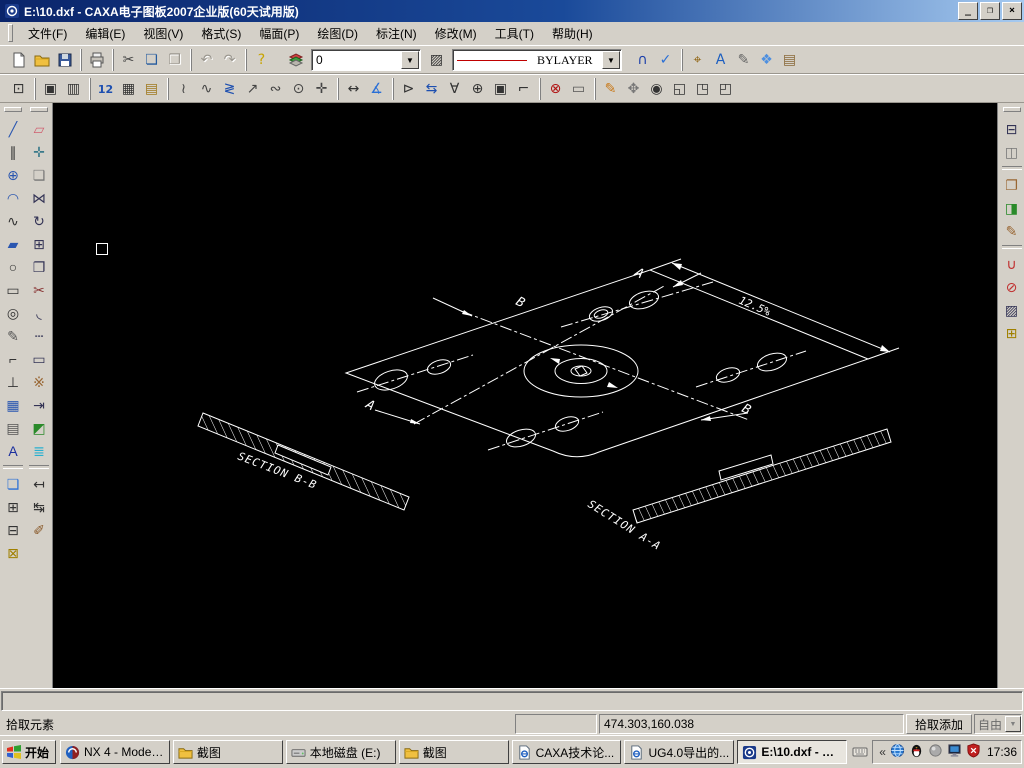  Describe the element at coordinates (183, 89) in the screenshot. I see `polyline-edit-button: ≀` at that location.